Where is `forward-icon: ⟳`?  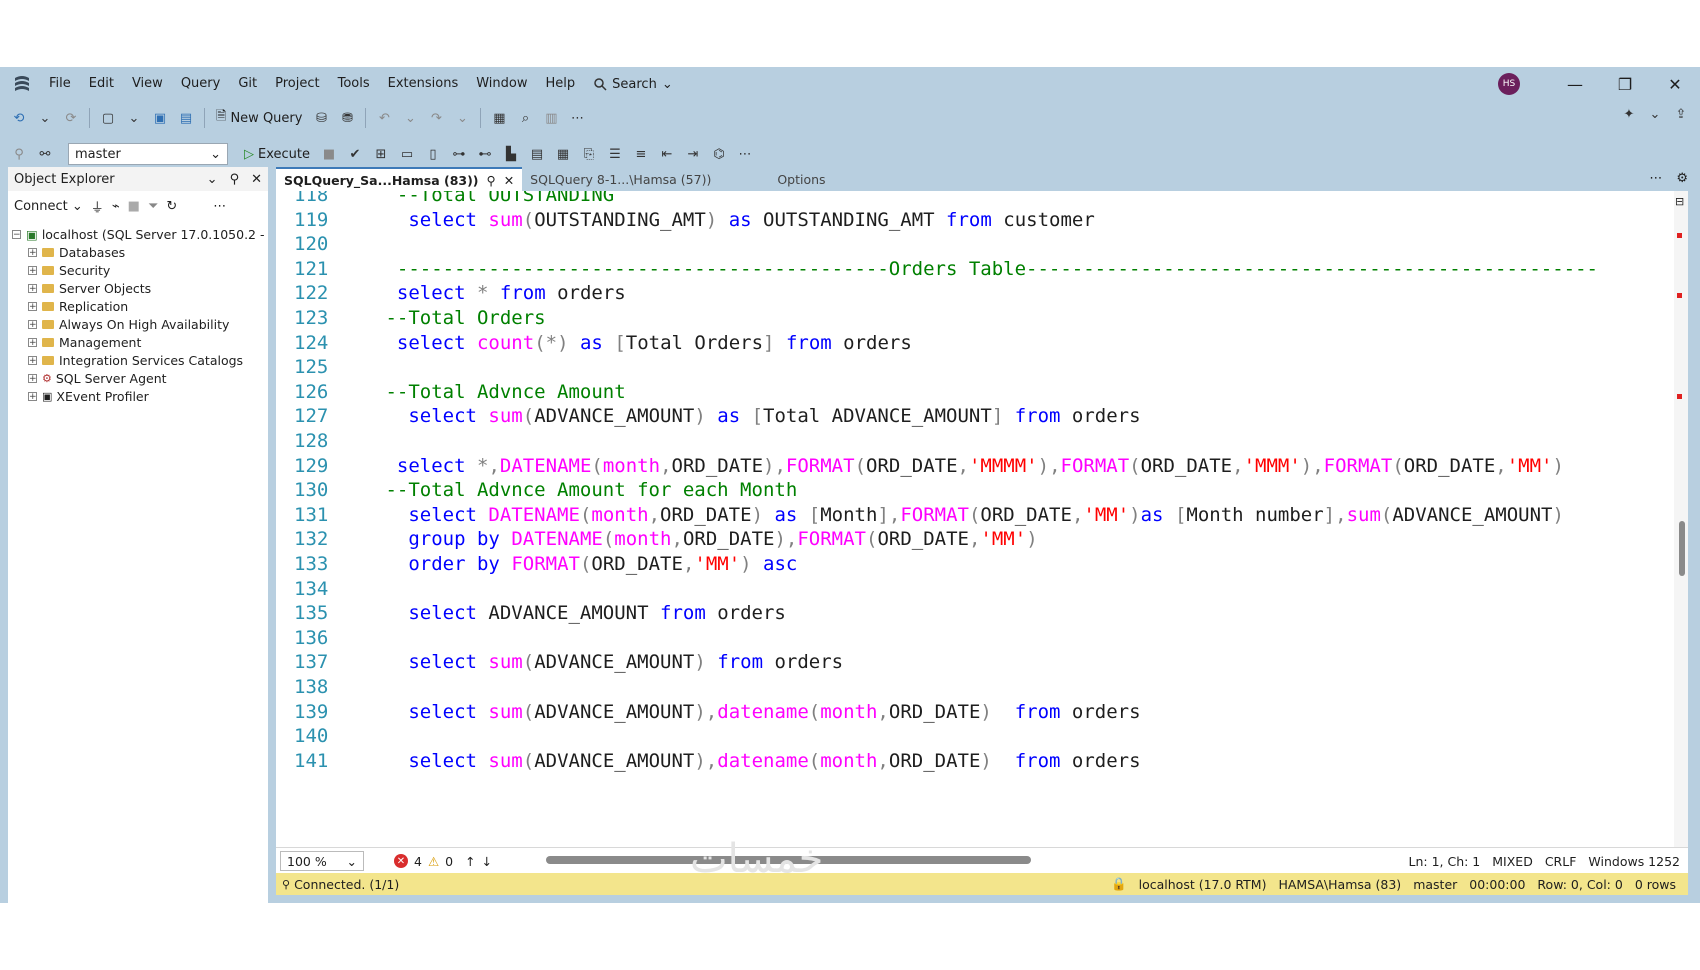 forward-icon: ⟳ is located at coordinates (71, 118).